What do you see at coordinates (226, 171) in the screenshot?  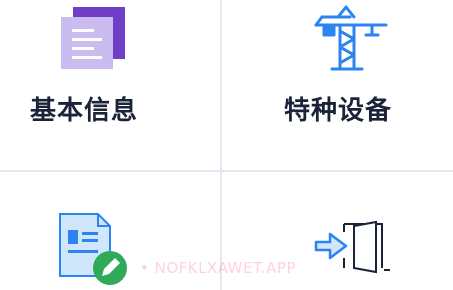 I see `horizontal-divider` at bounding box center [226, 171].